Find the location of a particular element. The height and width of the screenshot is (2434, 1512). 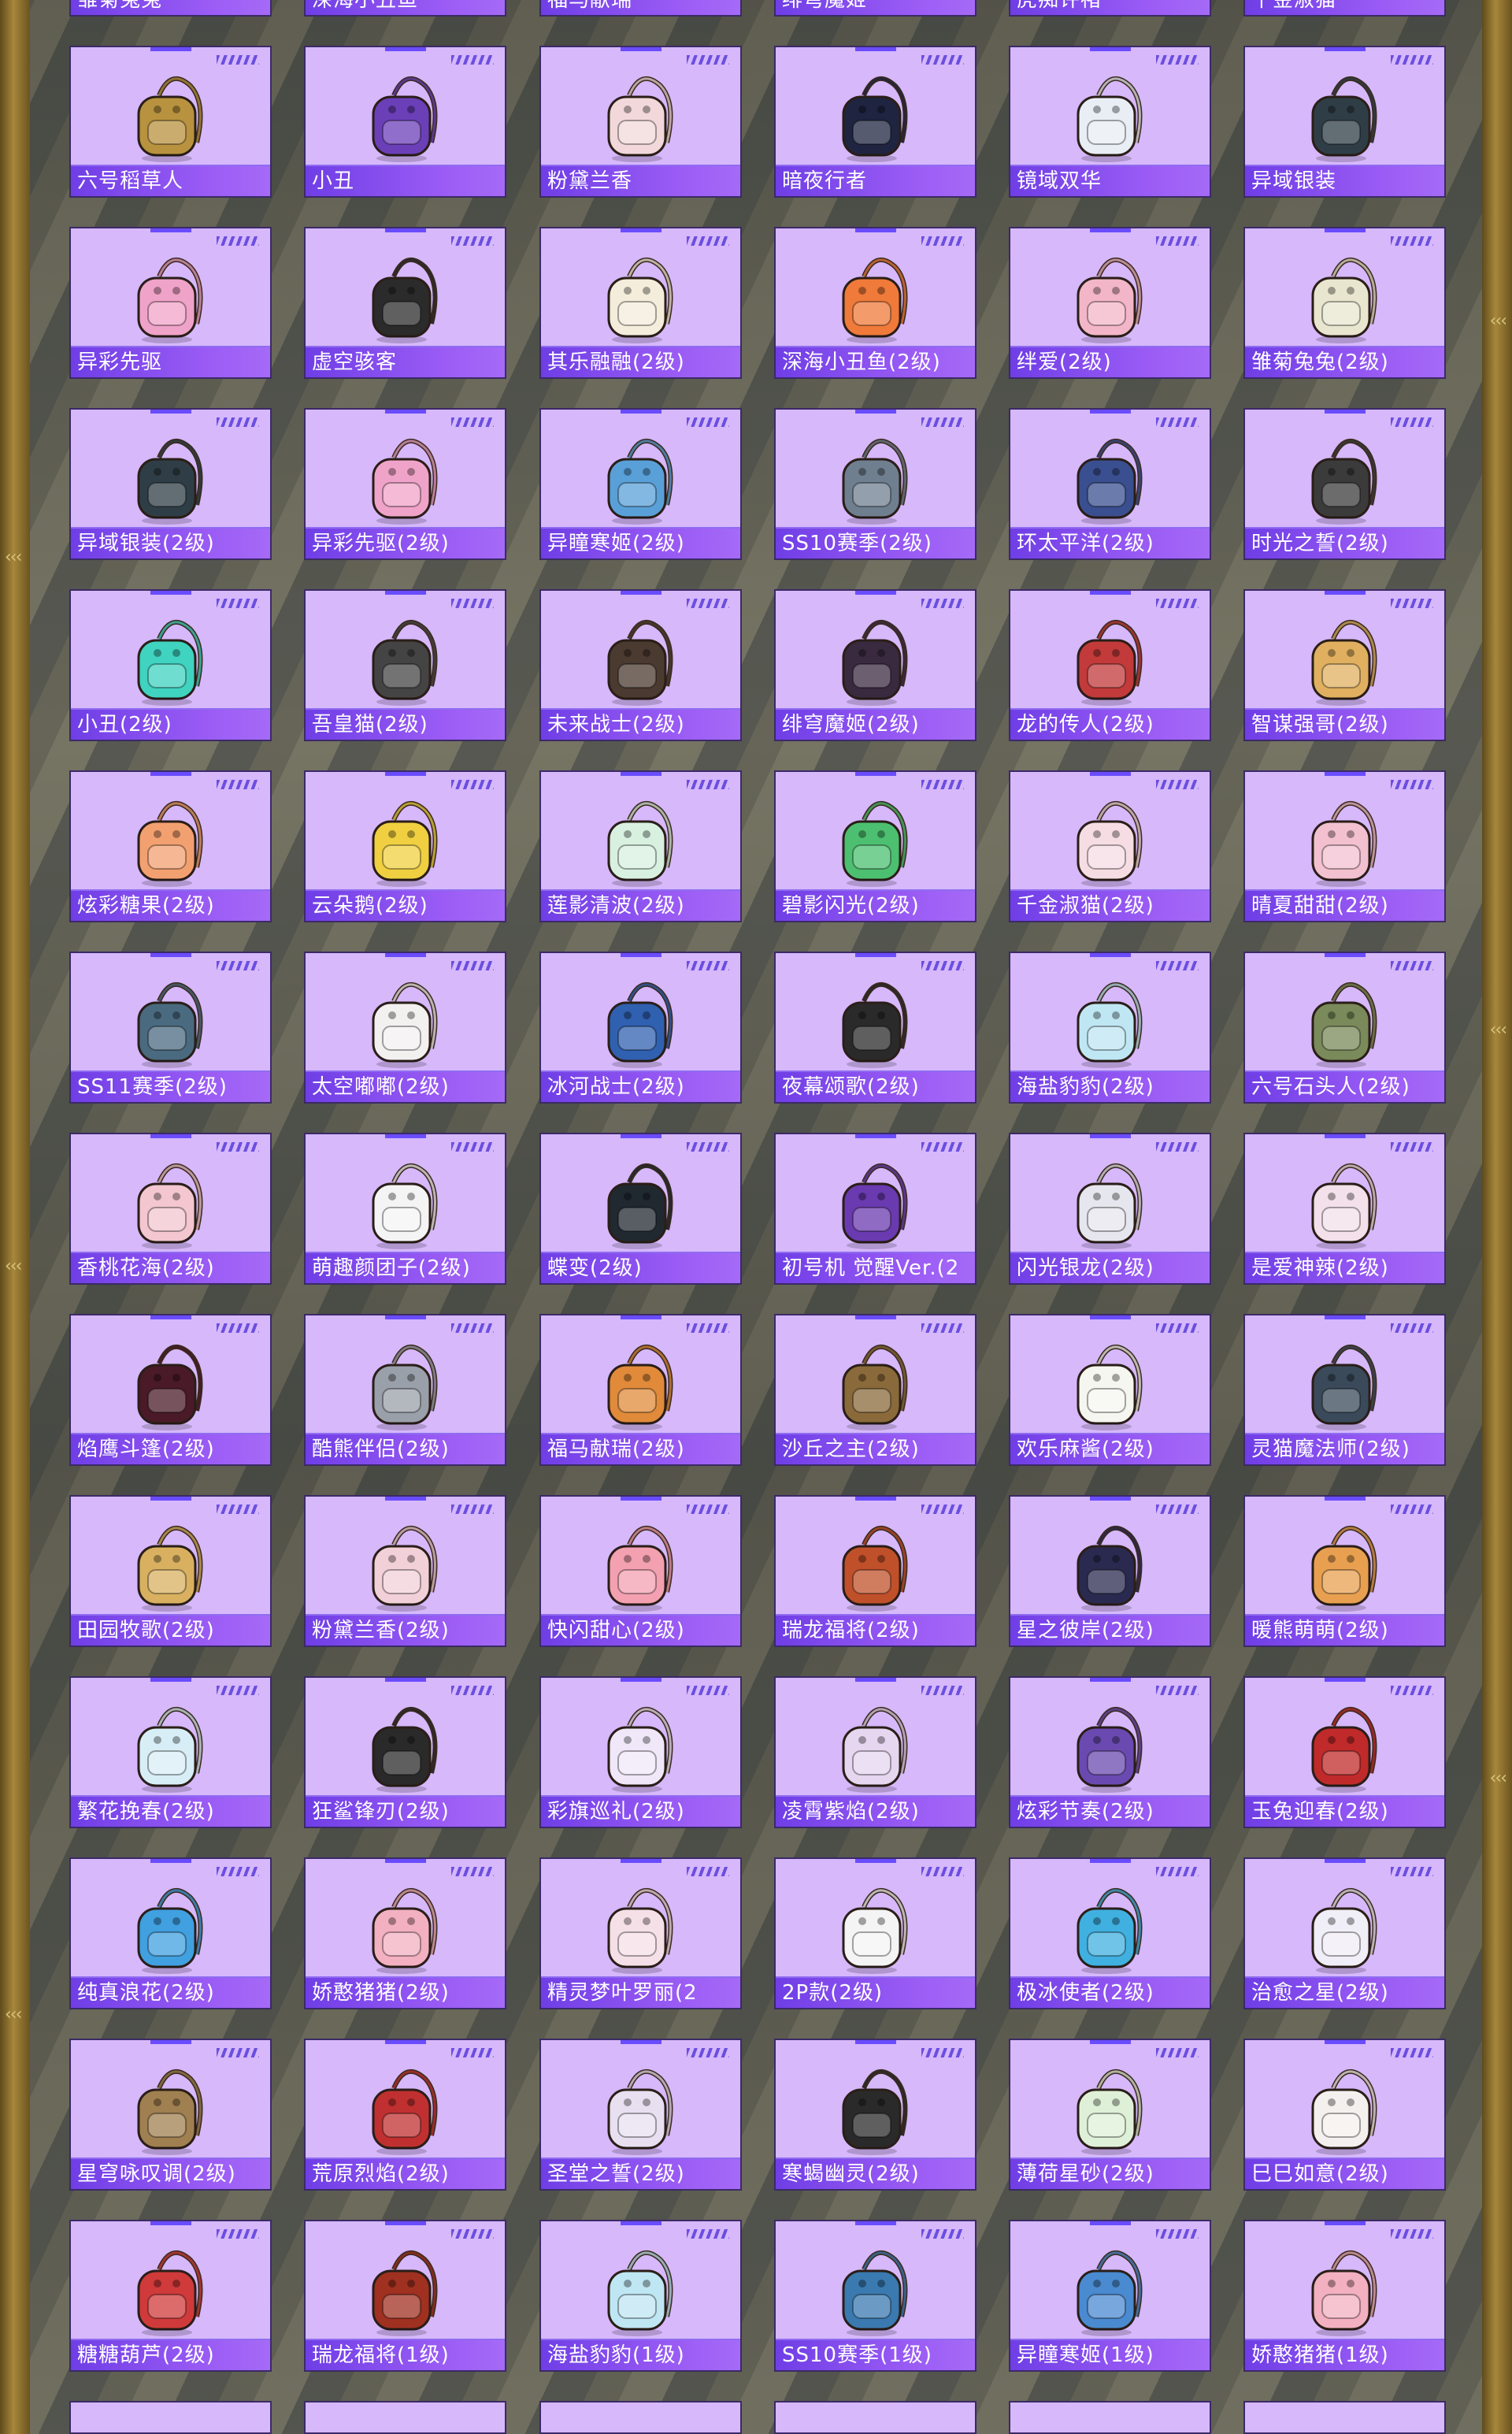

backpack-card: 焰鹰斗篷(2级) is located at coordinates (170, 1390).